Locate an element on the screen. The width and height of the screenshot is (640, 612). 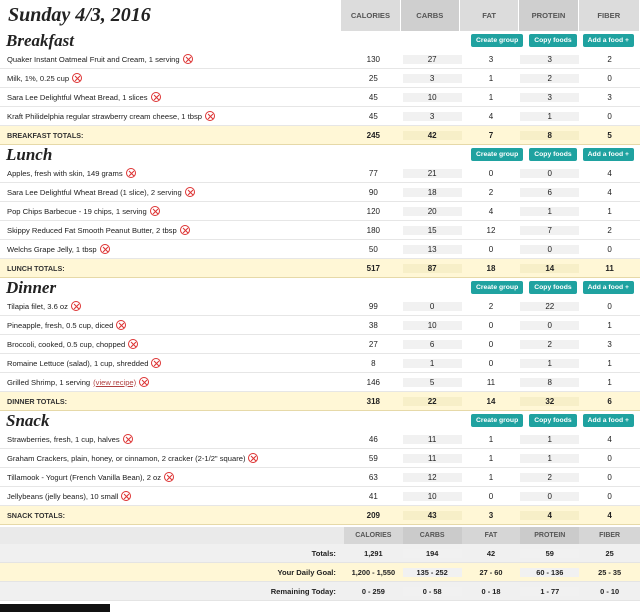
food-value-fiber: 1 is located at coordinates (609, 325).